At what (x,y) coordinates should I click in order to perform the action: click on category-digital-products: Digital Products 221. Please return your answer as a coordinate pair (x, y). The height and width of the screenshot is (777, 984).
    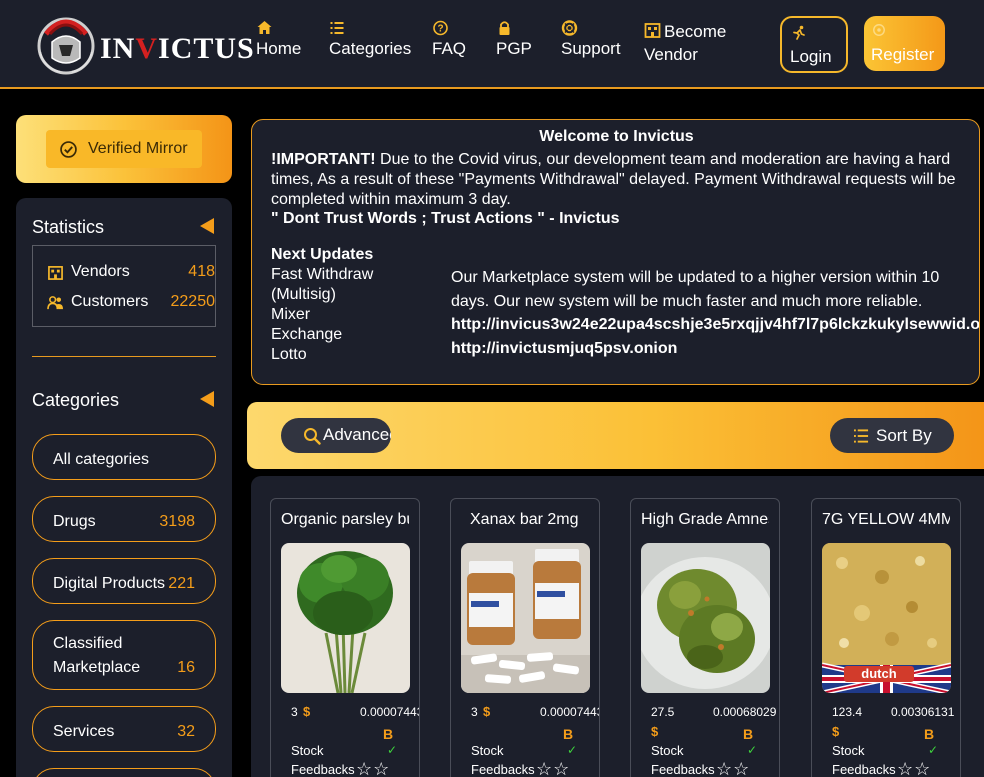
    Looking at the image, I should click on (124, 581).